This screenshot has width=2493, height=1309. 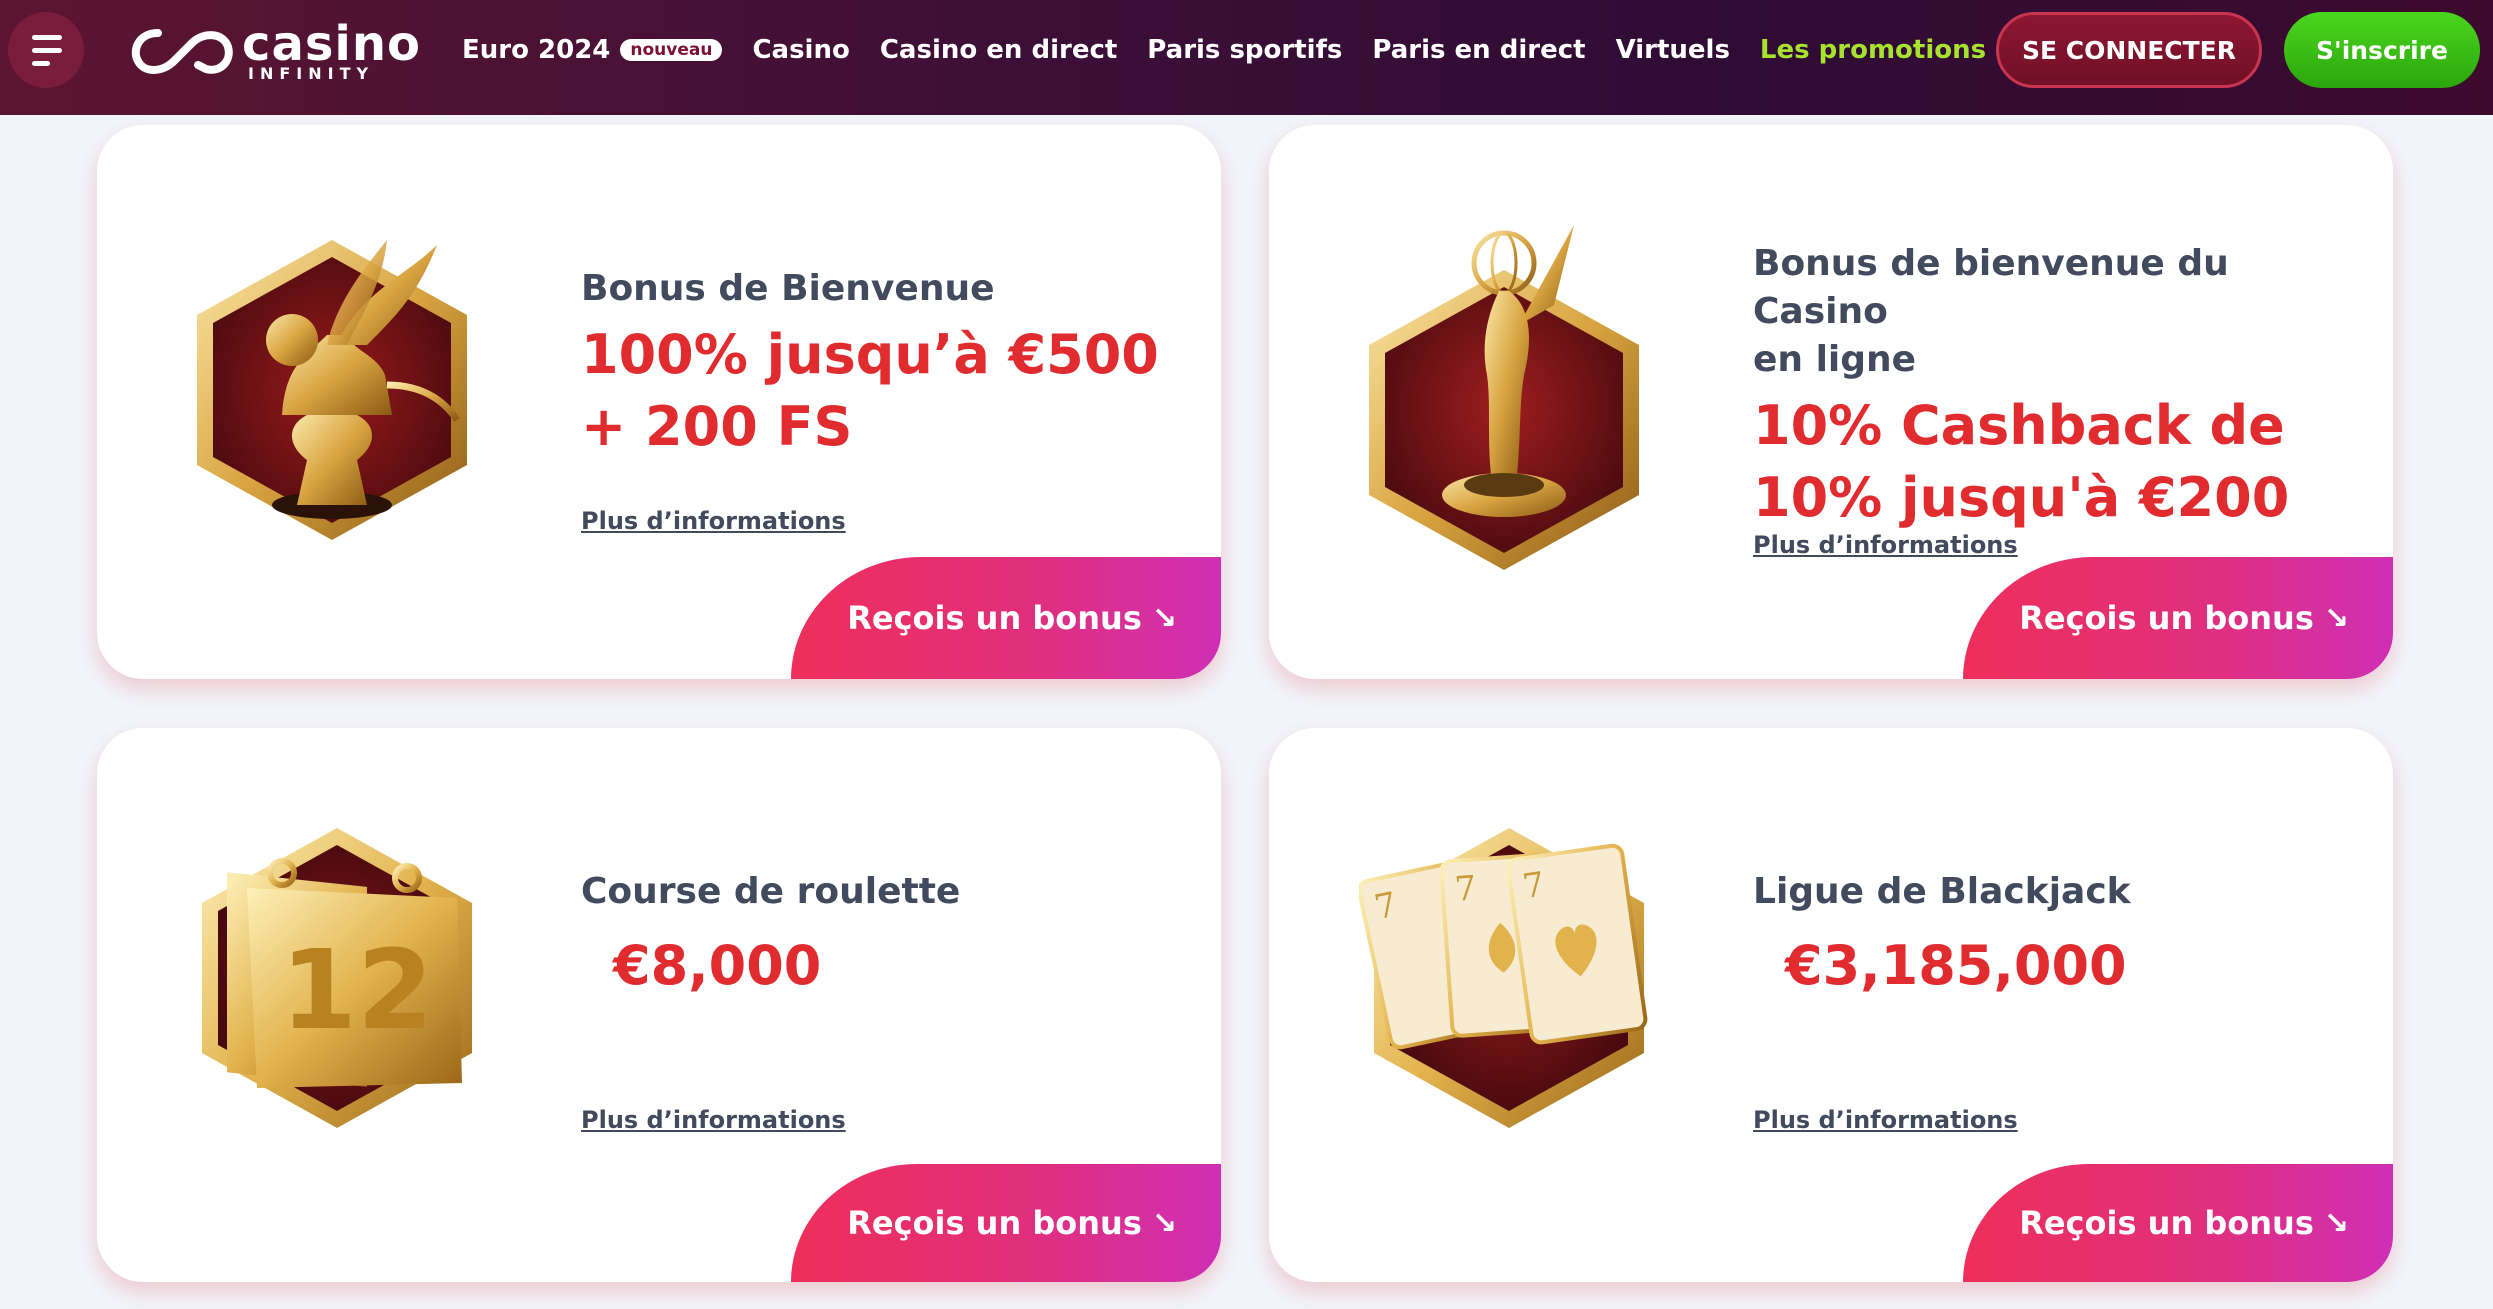 I want to click on golden-winged-lion-icon, so click(x=332, y=390).